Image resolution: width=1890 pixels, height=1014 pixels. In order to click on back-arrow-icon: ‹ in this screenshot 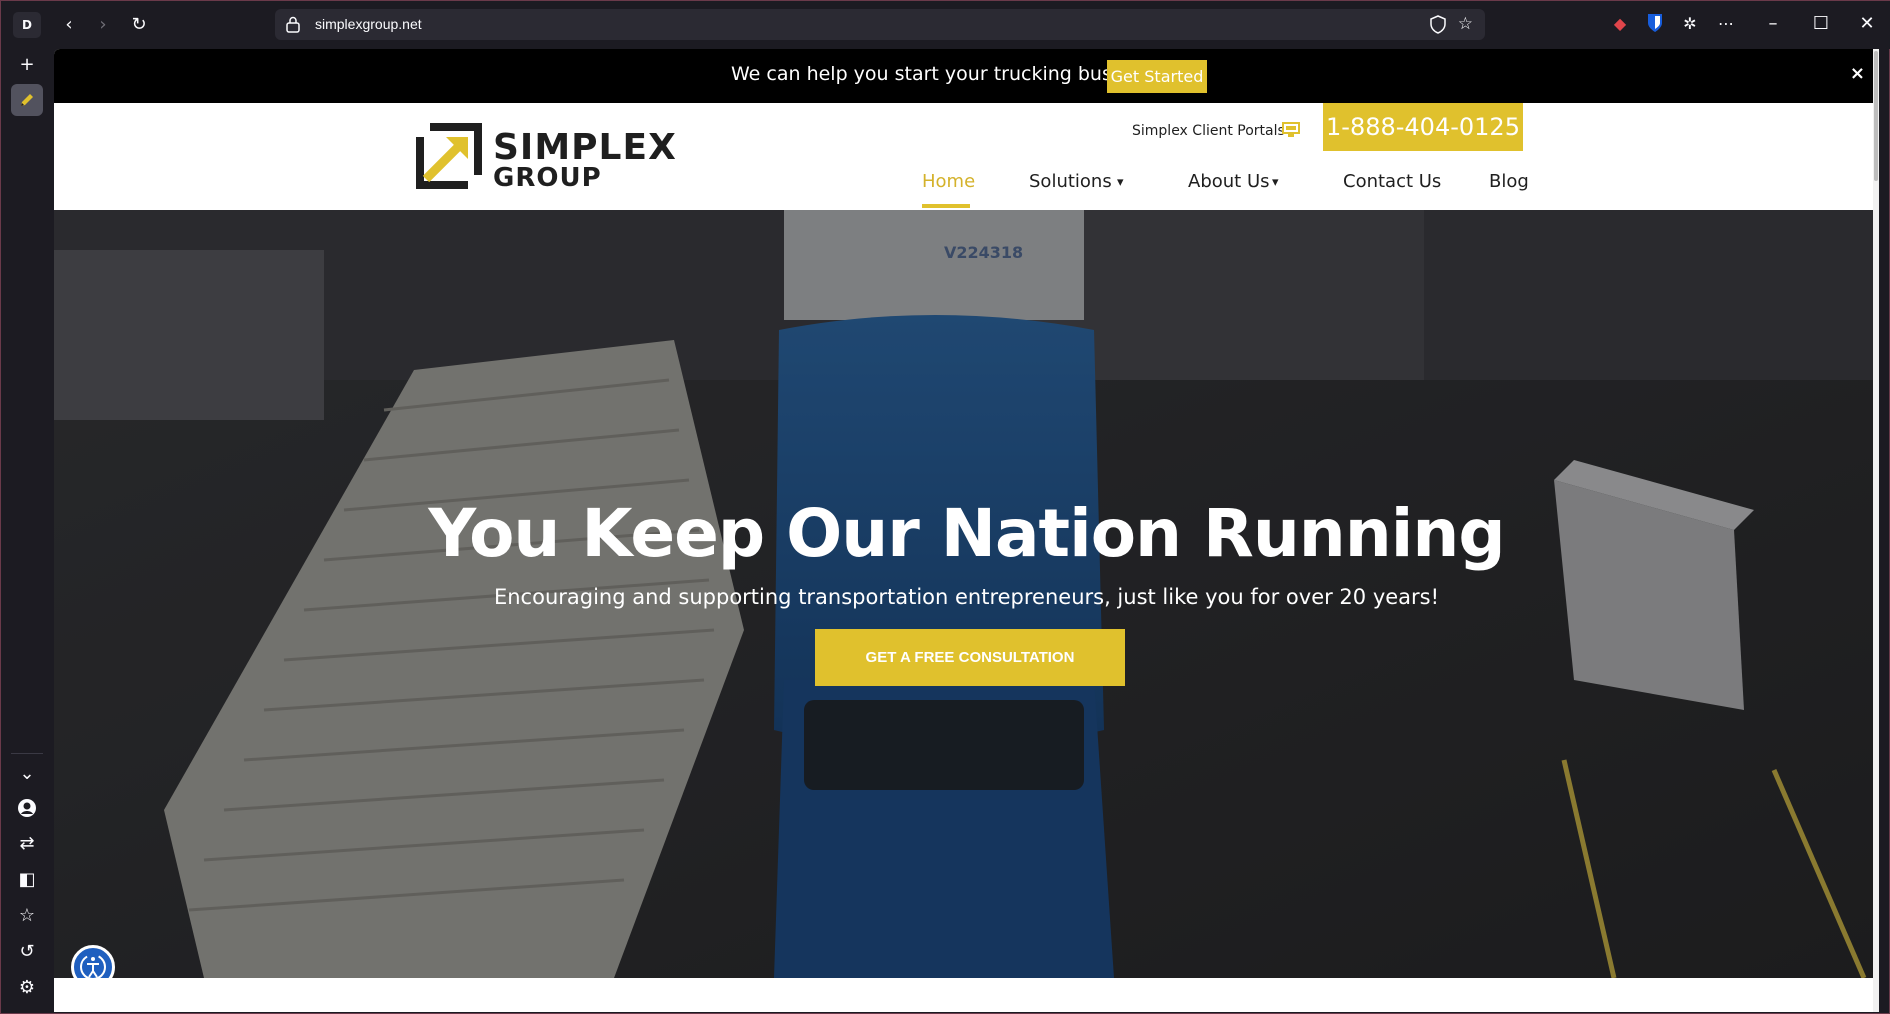, I will do `click(69, 25)`.